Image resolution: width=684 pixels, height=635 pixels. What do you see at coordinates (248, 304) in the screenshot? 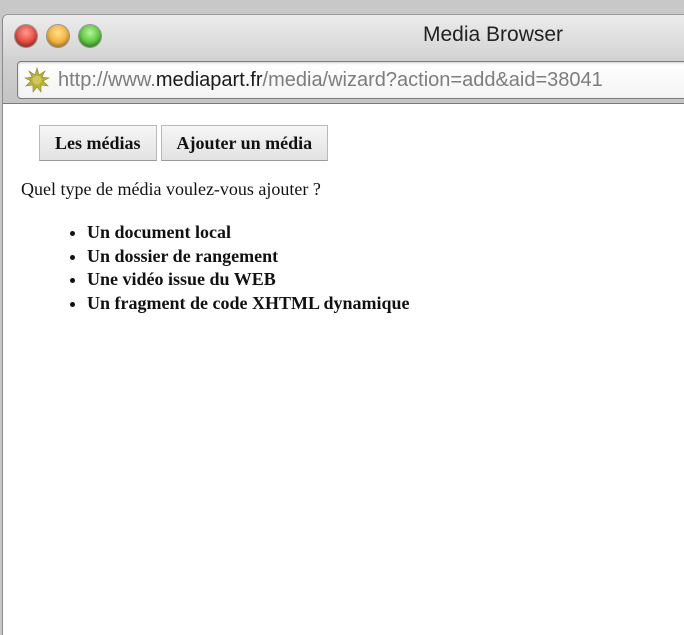
I see `choice-xhtml-fragment: Un fragment de code XHTML dynamique` at bounding box center [248, 304].